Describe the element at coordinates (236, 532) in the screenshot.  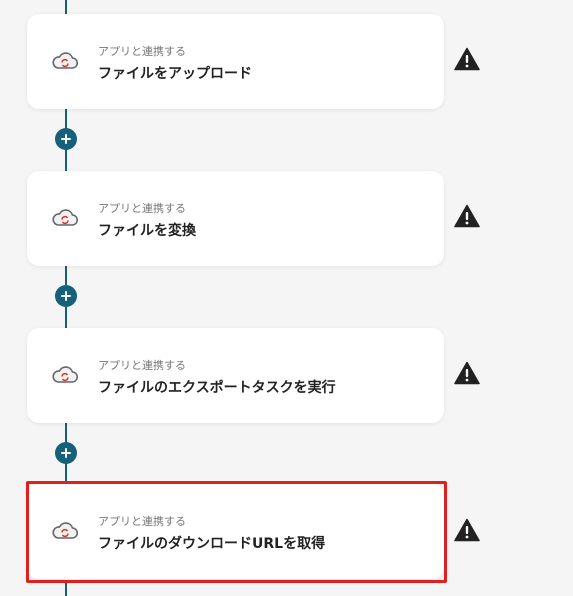
I see `highlight-frame` at that location.